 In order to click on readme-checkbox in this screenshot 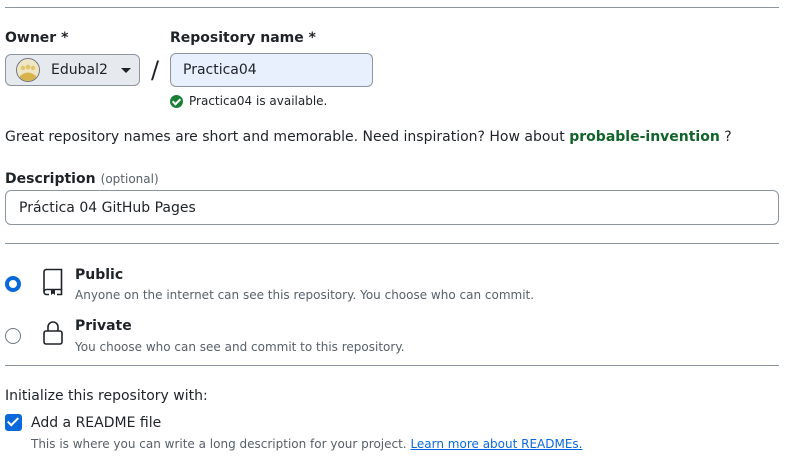, I will do `click(13, 422)`.